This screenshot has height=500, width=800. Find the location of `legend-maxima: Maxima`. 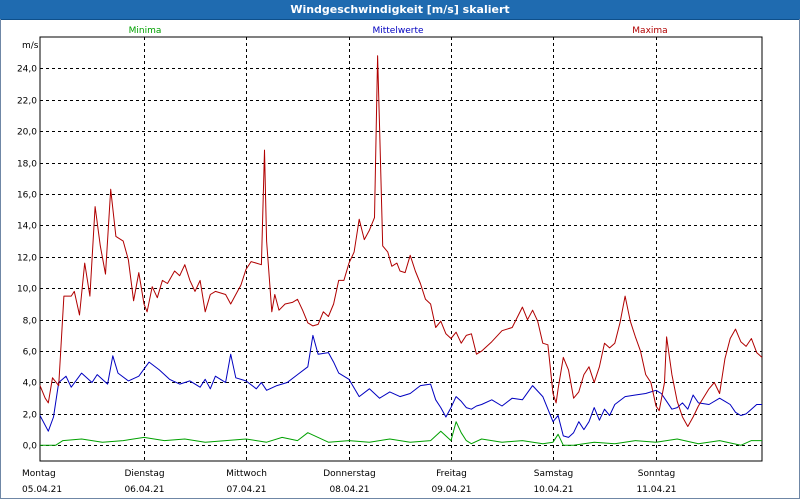

legend-maxima: Maxima is located at coordinates (649, 31).